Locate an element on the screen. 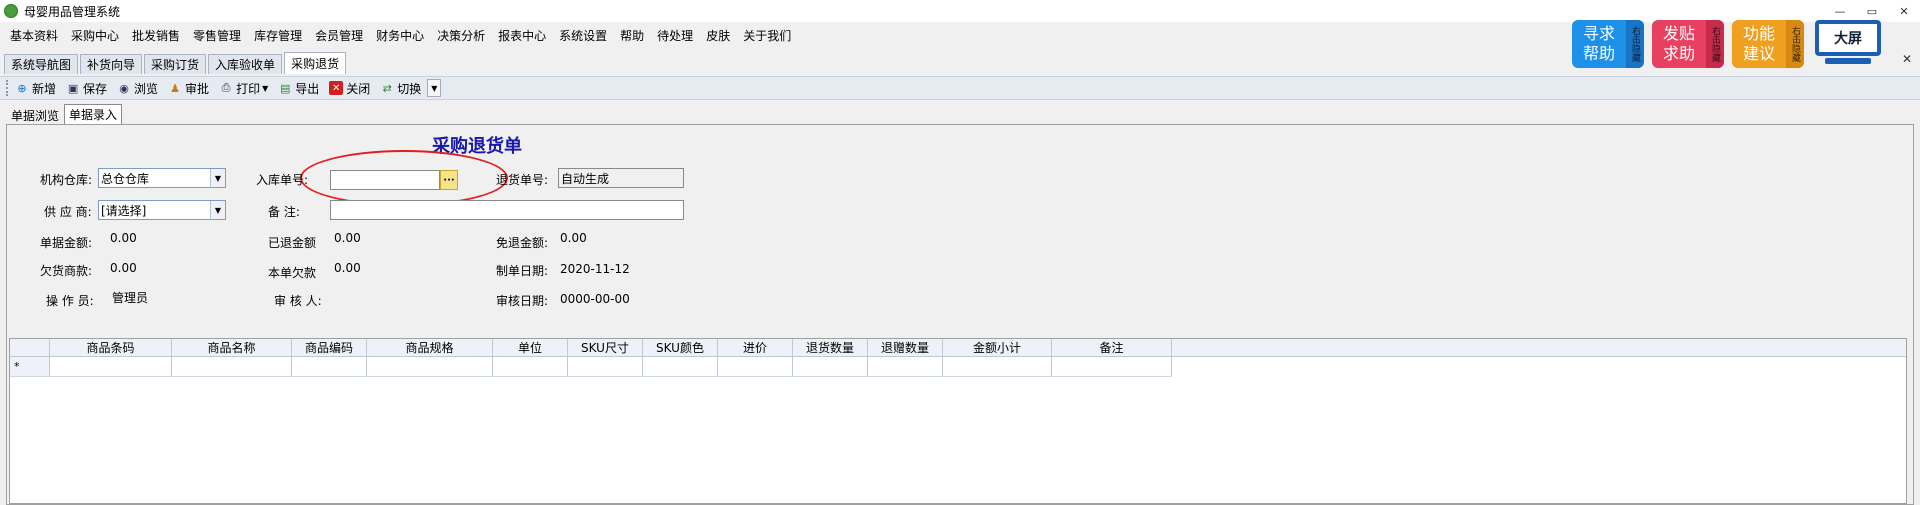 The image size is (1920, 505). grid-col-barcode: 商品条码 is located at coordinates (111, 347).